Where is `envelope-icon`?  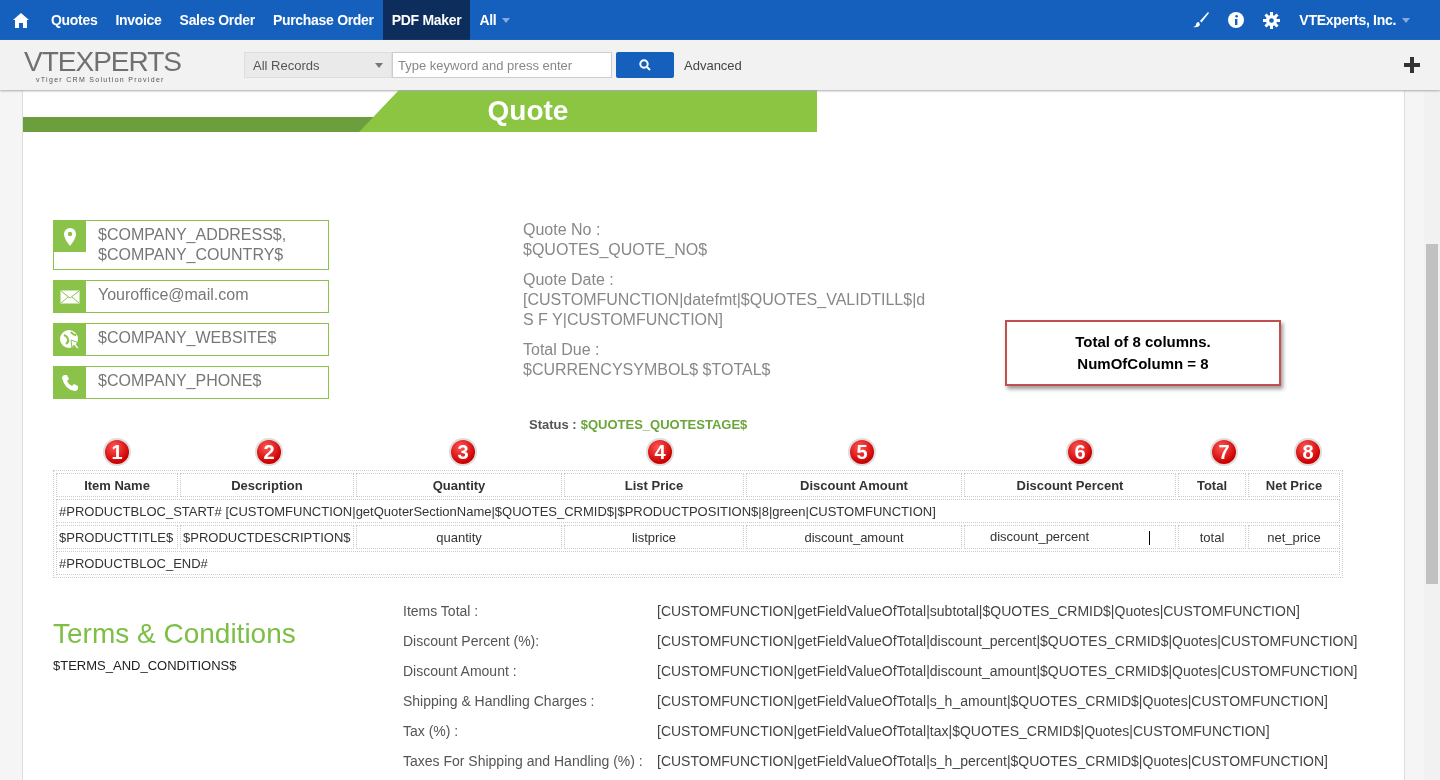
envelope-icon is located at coordinates (70, 296).